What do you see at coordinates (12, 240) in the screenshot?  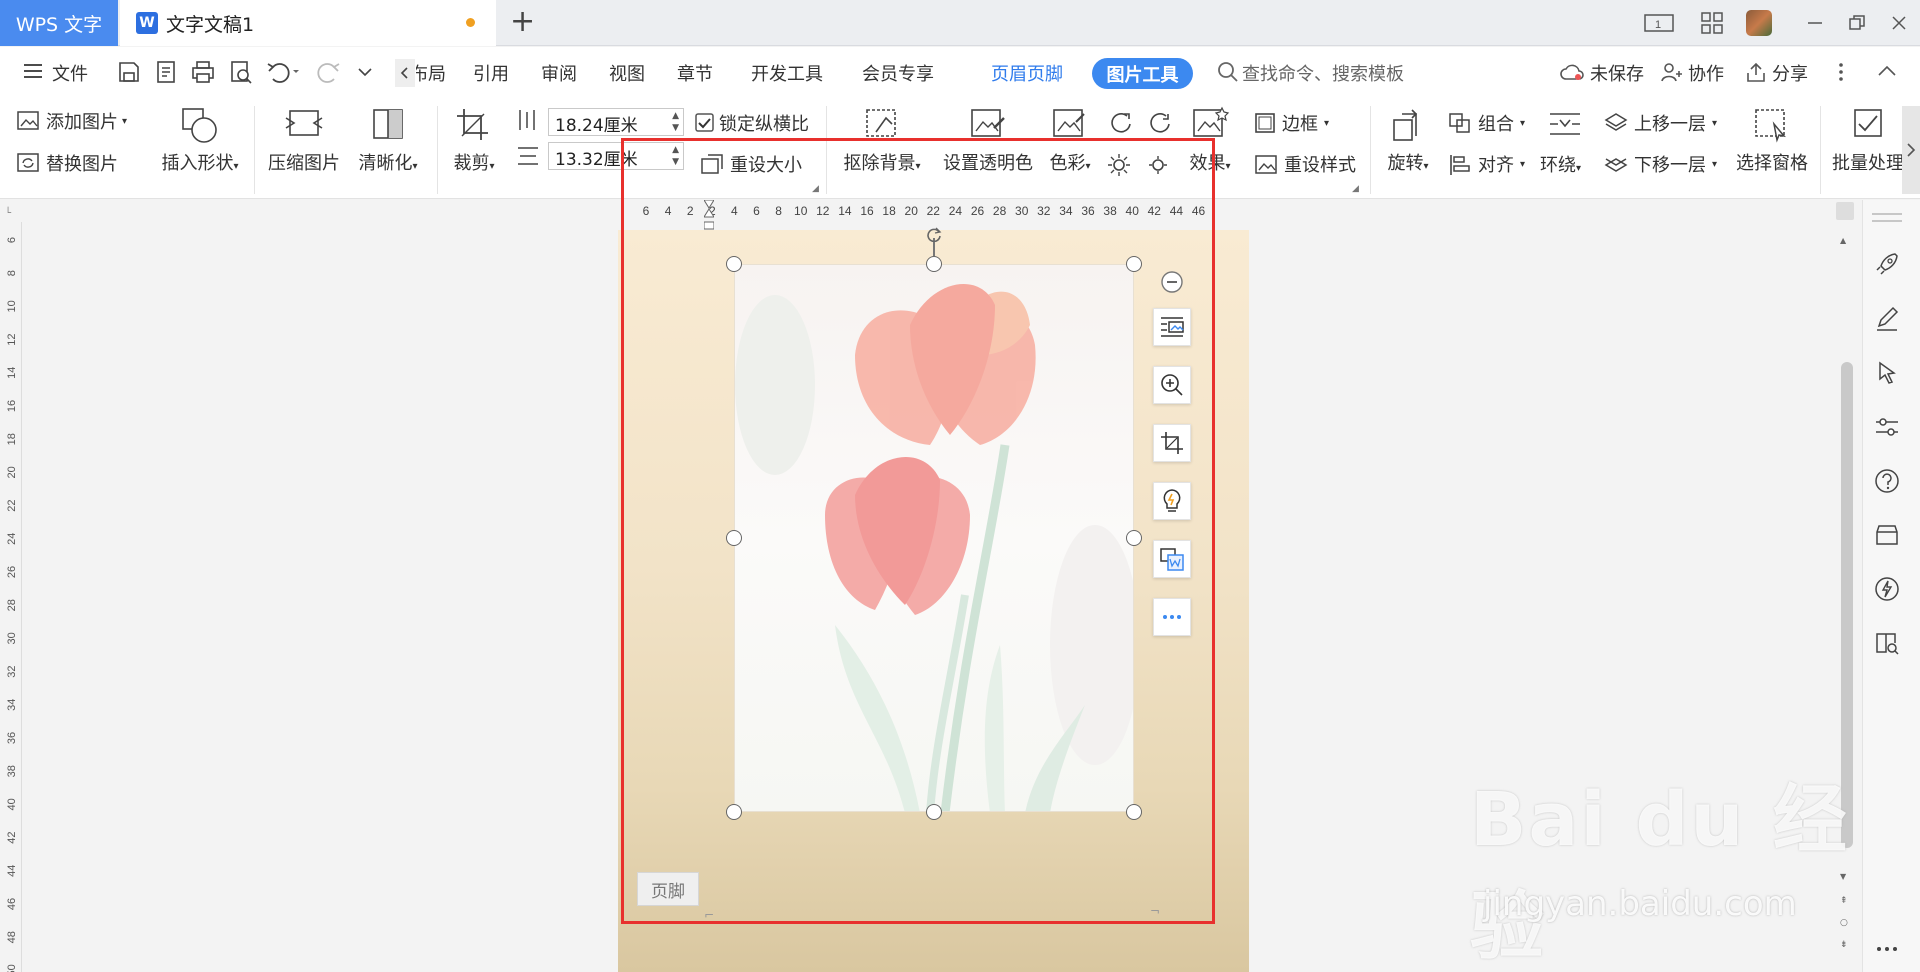 I see `v-ruler-tick-label: 6` at bounding box center [12, 240].